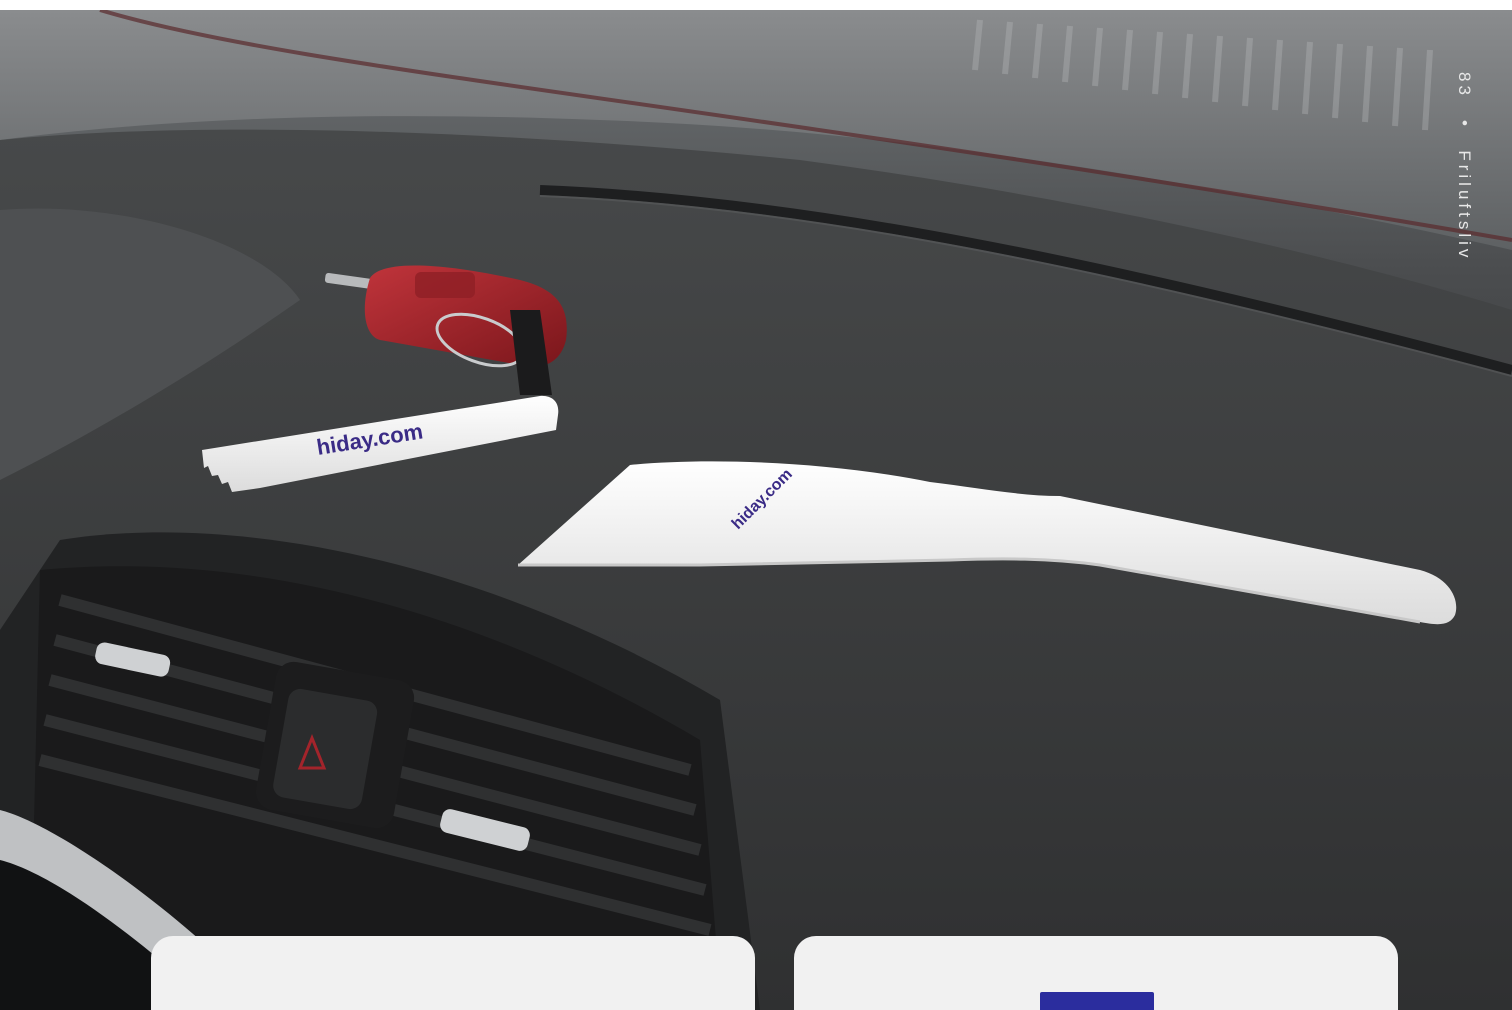 The image size is (1512, 1010). What do you see at coordinates (453, 973) in the screenshot?
I see `product-card-left` at bounding box center [453, 973].